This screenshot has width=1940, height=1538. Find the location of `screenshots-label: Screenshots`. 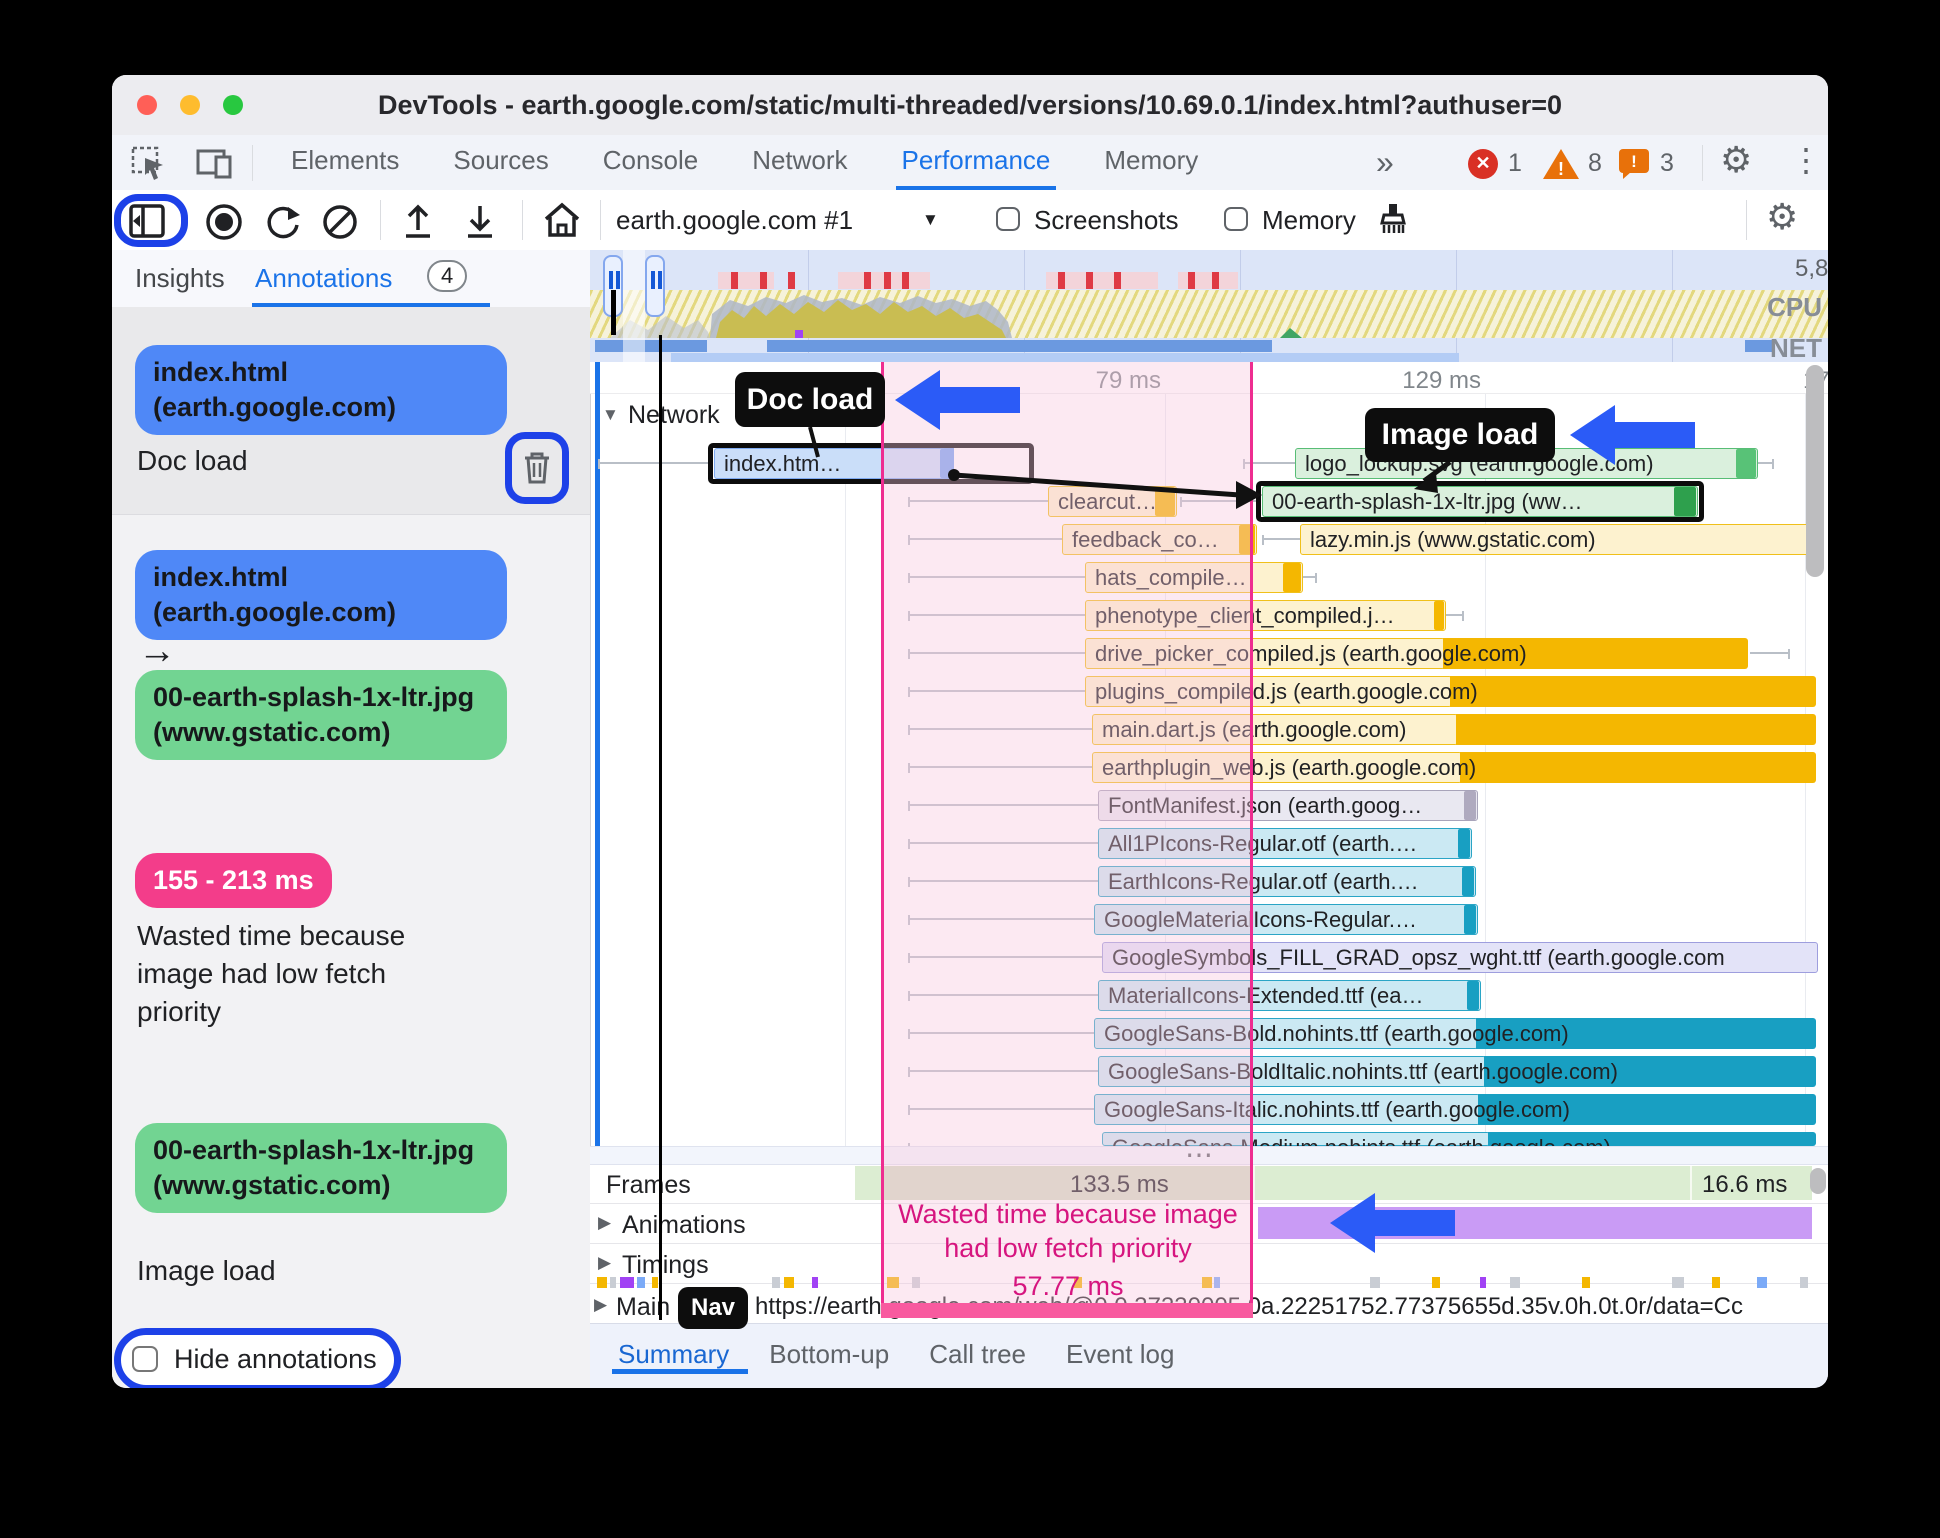

screenshots-label: Screenshots is located at coordinates (1106, 220).